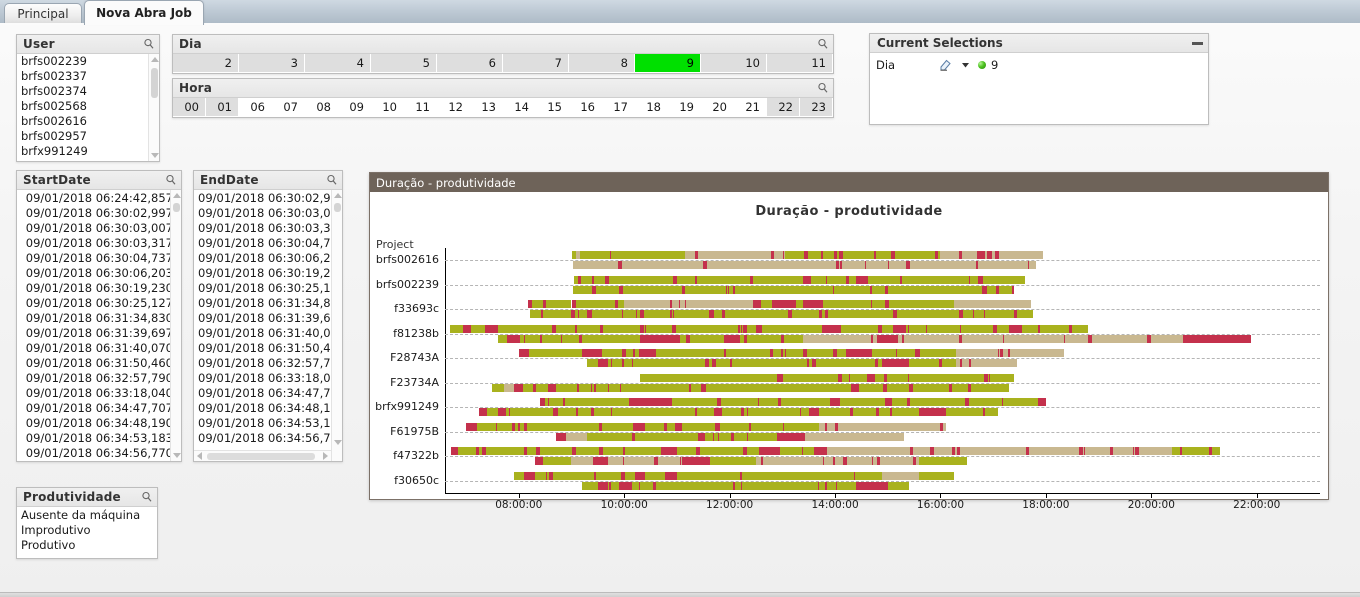 Image resolution: width=1360 pixels, height=597 pixels. What do you see at coordinates (404, 63) in the screenshot?
I see `value-cell: 5` at bounding box center [404, 63].